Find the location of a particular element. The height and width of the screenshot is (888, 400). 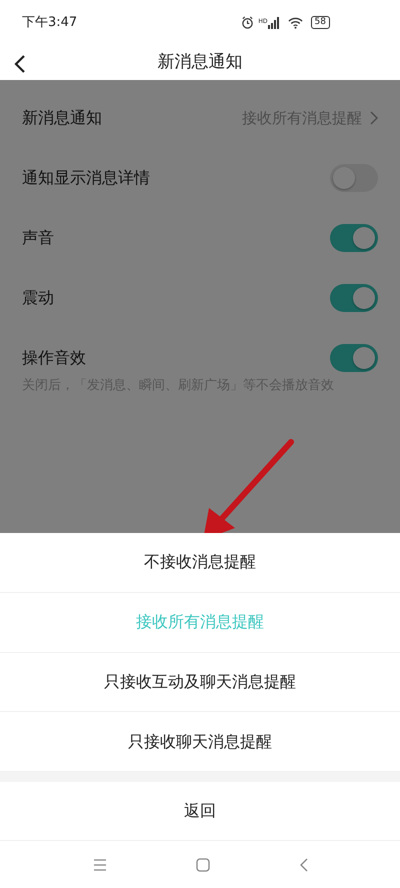

sheet-option: 不接收消息提醒 is located at coordinates (200, 563).